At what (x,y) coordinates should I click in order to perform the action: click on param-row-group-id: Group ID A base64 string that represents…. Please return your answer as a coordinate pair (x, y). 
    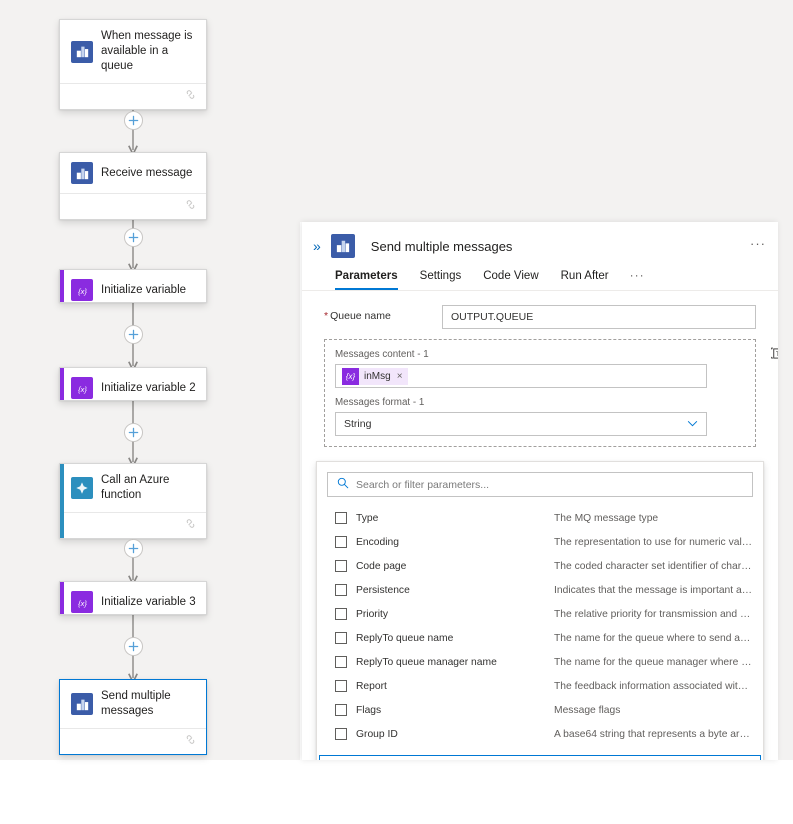
    Looking at the image, I should click on (540, 734).